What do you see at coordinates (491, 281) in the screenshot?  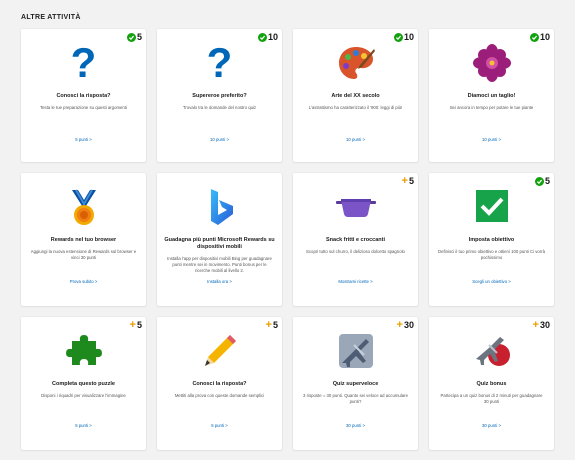 I see `card-link: Scegli un obiettivo >` at bounding box center [491, 281].